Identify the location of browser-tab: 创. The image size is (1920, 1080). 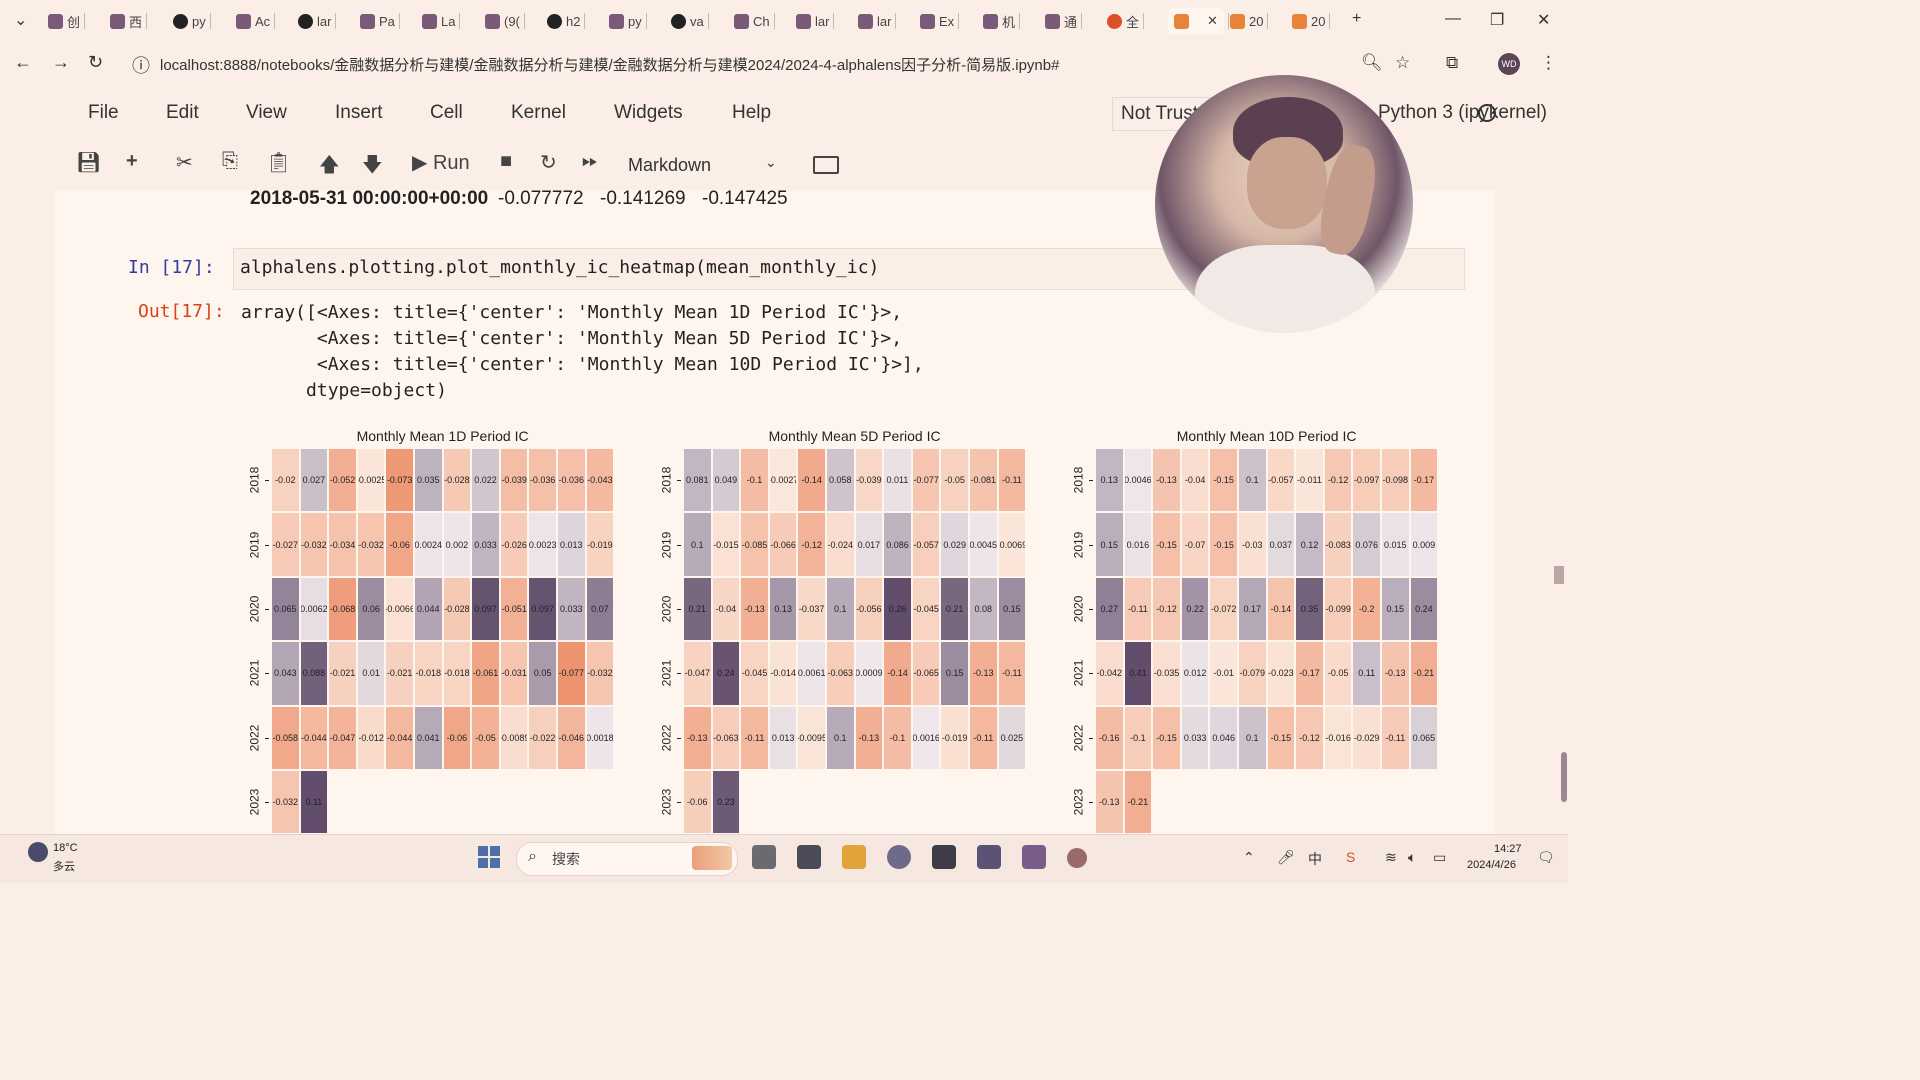
(67, 21).